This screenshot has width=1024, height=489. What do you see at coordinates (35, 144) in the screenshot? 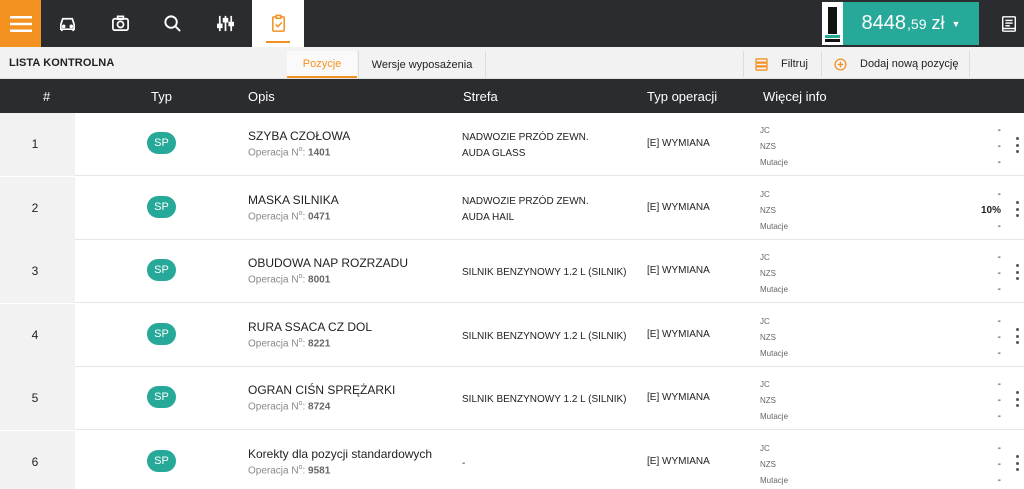
I see `row-number: 1` at bounding box center [35, 144].